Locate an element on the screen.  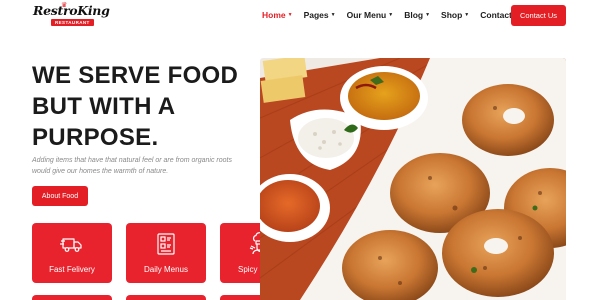
feature-card-daily-menus: Daily Menus is located at coordinates (166, 253).